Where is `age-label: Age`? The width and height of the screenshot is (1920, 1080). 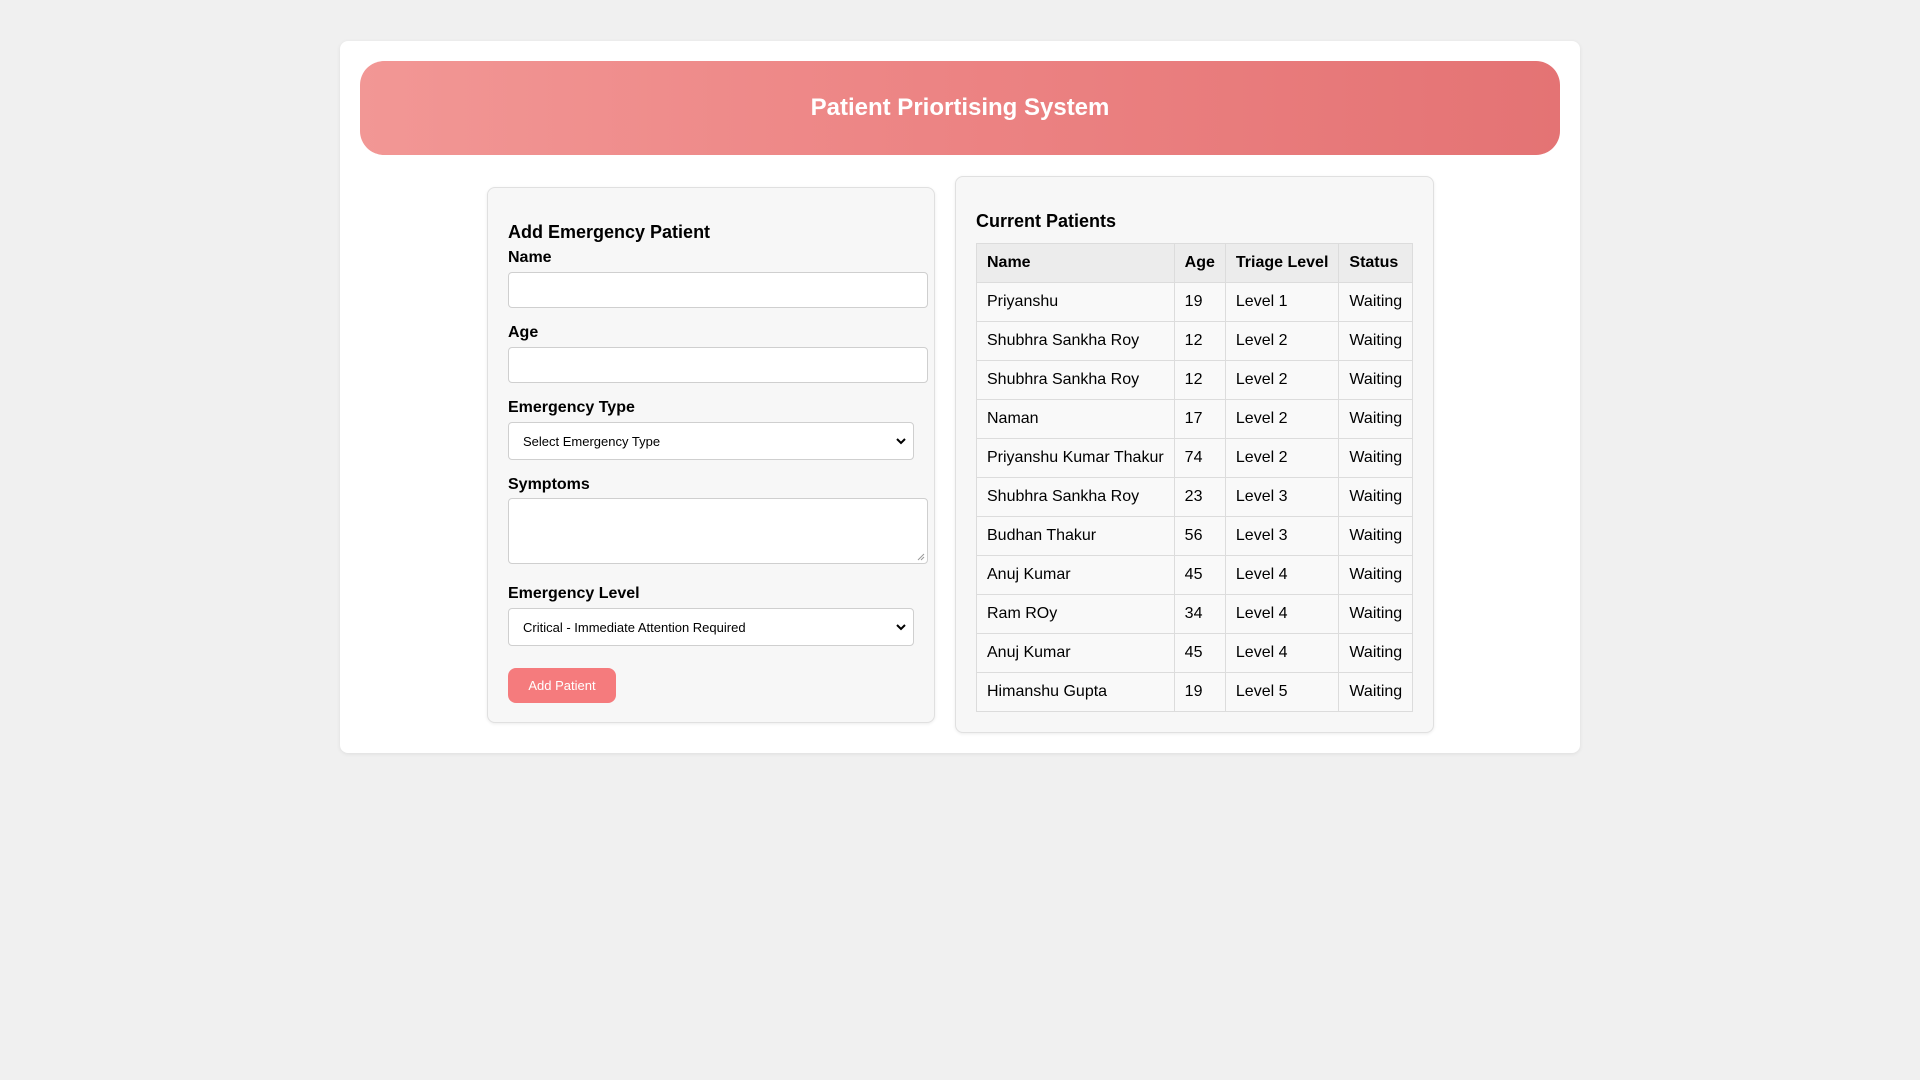
age-label: Age is located at coordinates (523, 332).